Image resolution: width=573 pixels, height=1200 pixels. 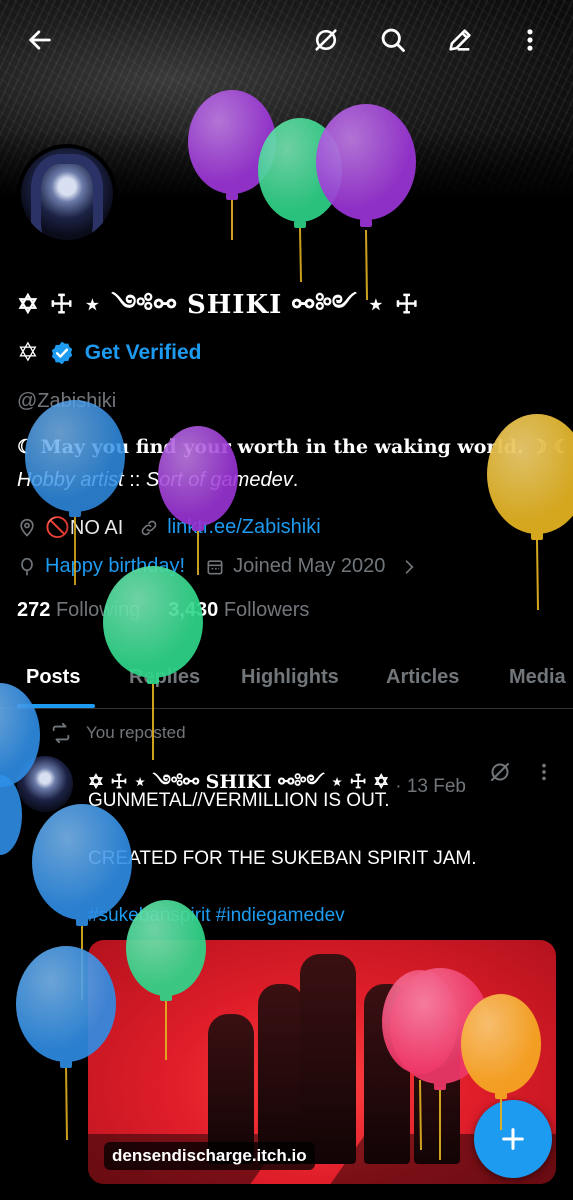 What do you see at coordinates (243, 527) in the screenshot?
I see `profile-link: linktr.ee/Zabishiki` at bounding box center [243, 527].